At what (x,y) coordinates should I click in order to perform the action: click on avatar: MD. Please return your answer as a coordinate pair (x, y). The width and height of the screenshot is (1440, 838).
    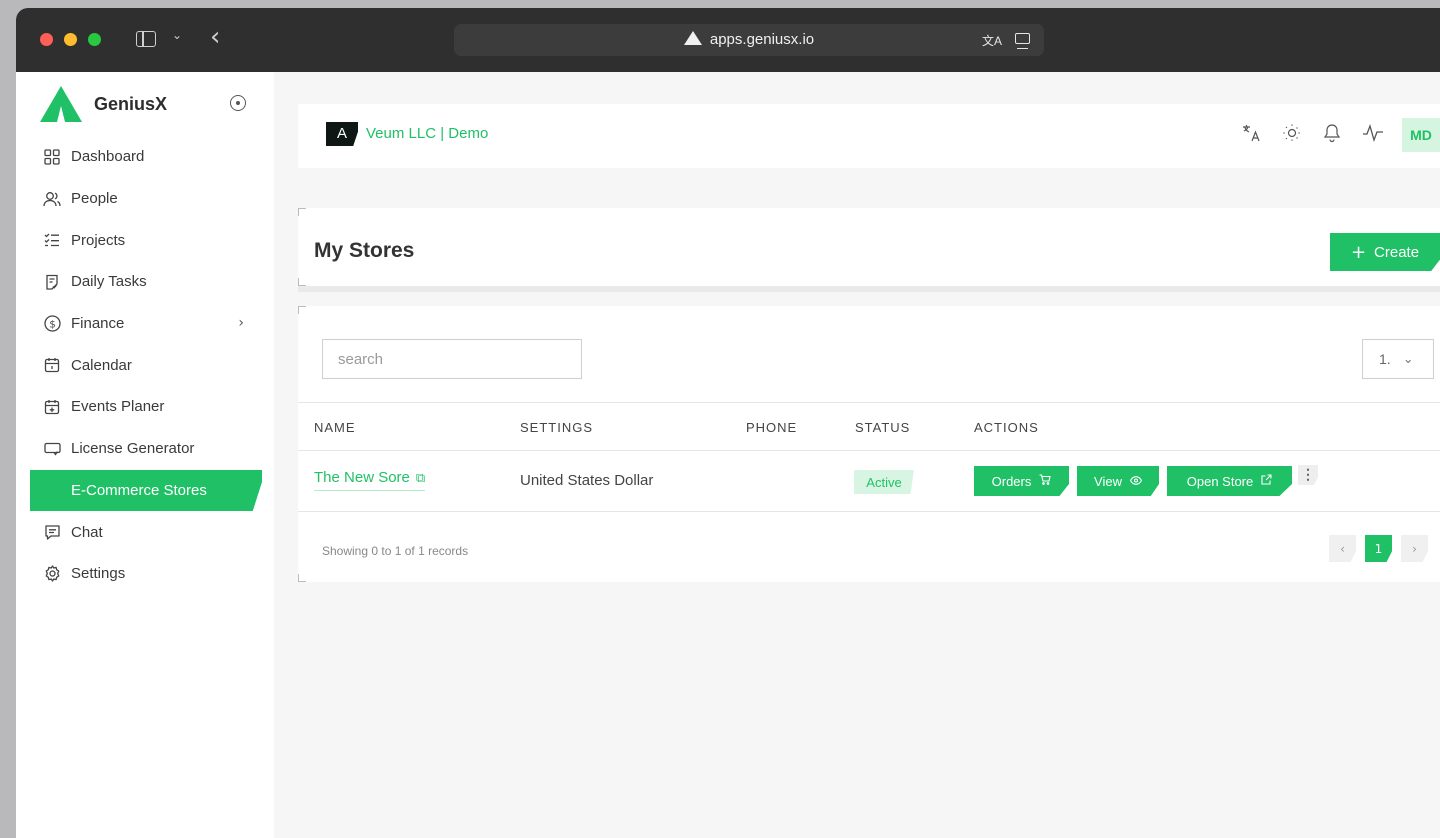
    Looking at the image, I should click on (1421, 135).